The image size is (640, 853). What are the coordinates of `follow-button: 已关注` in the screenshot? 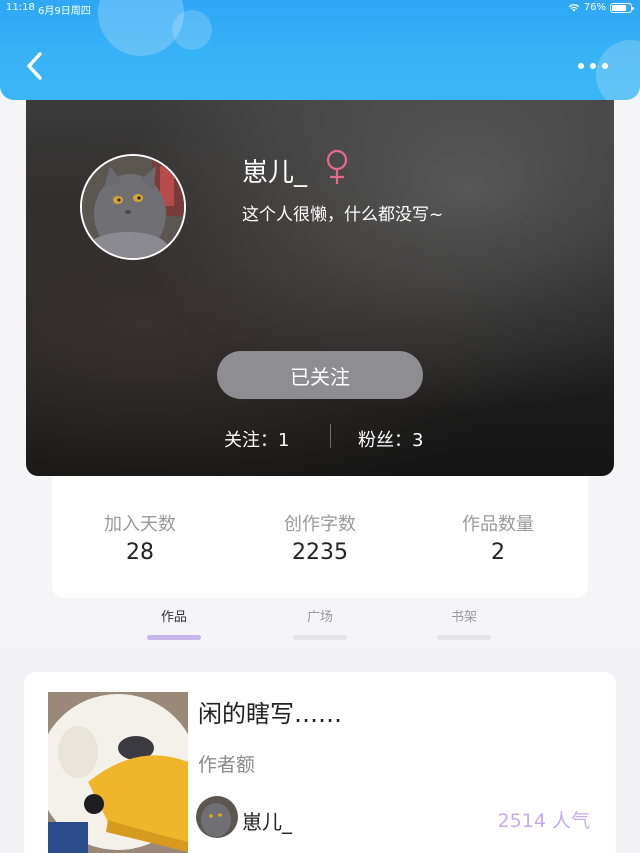 It's located at (320, 375).